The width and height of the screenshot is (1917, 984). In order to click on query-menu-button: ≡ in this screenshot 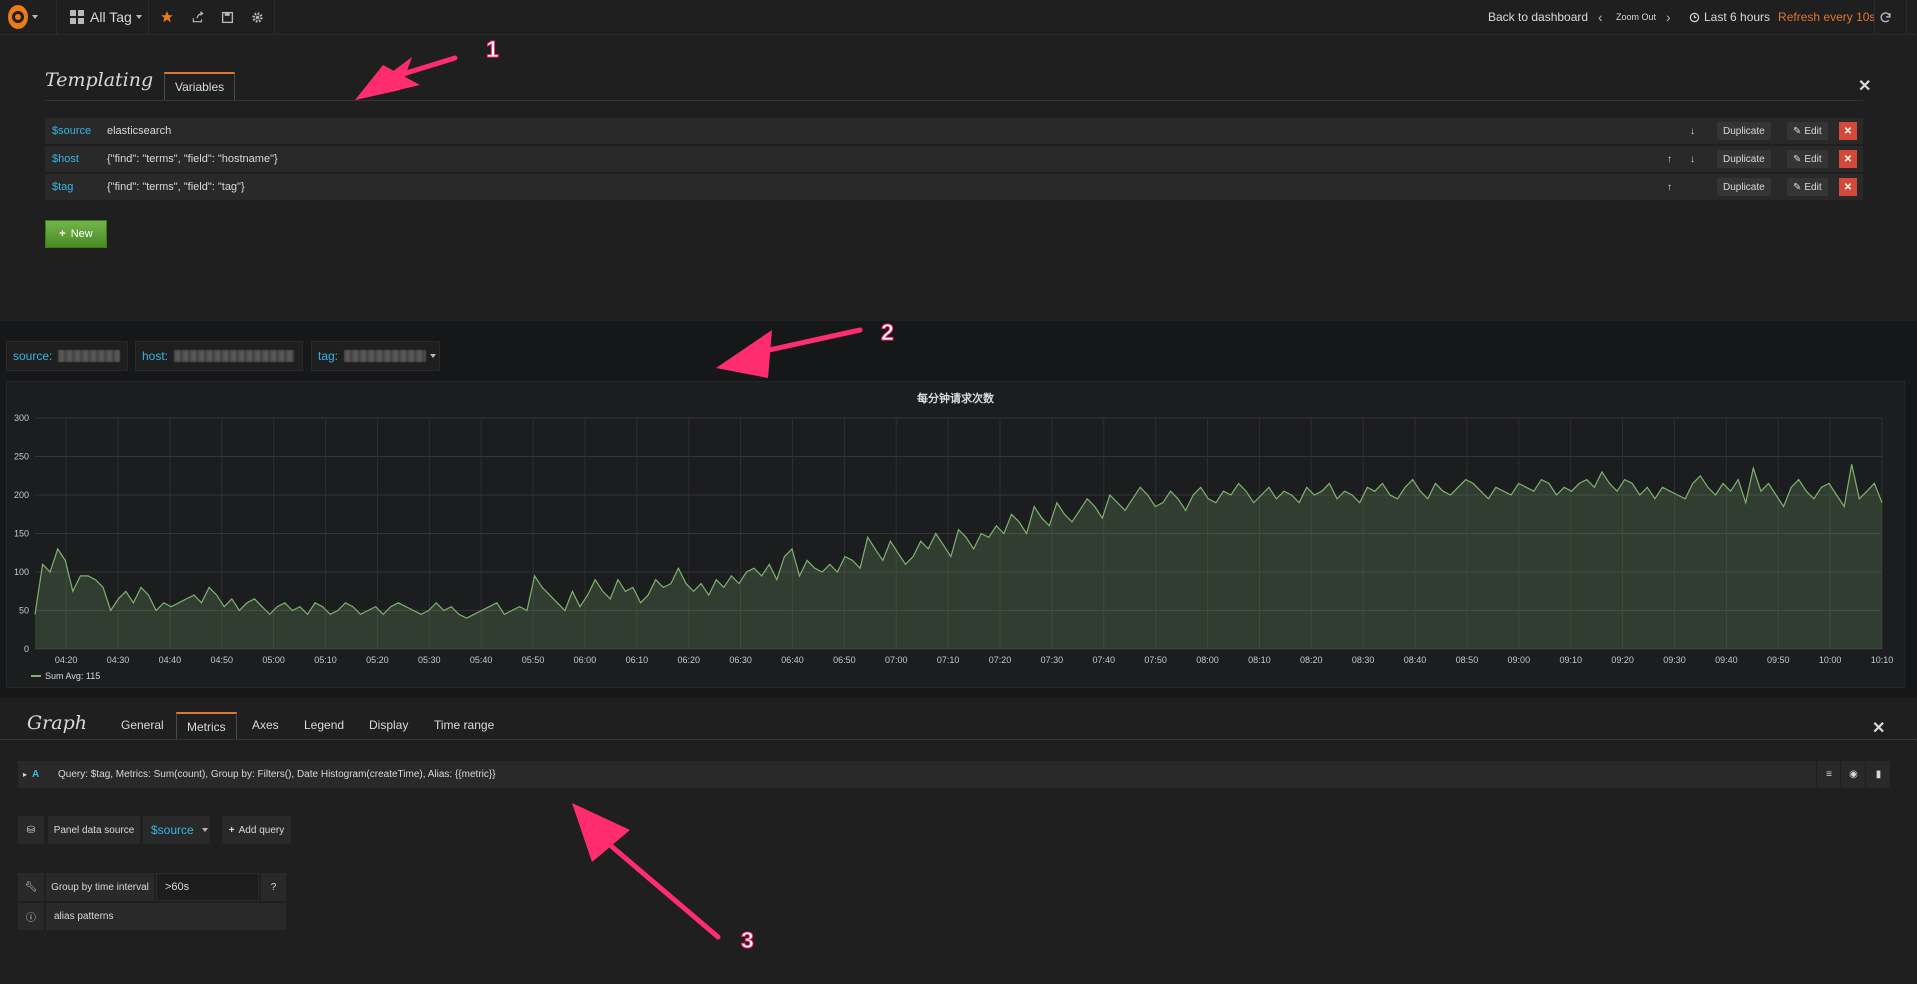, I will do `click(1828, 774)`.